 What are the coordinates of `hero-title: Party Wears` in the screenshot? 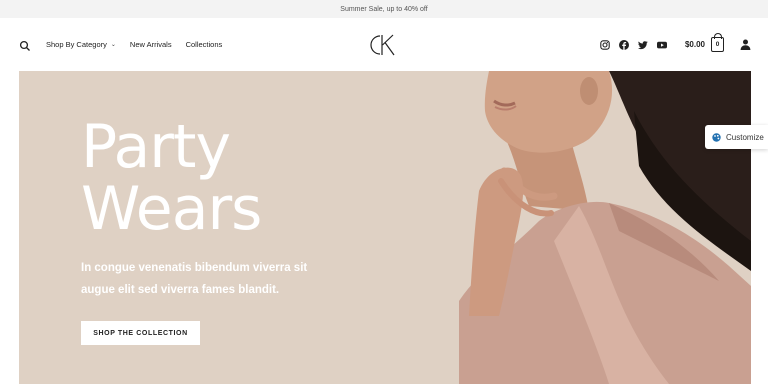 It's located at (171, 178).